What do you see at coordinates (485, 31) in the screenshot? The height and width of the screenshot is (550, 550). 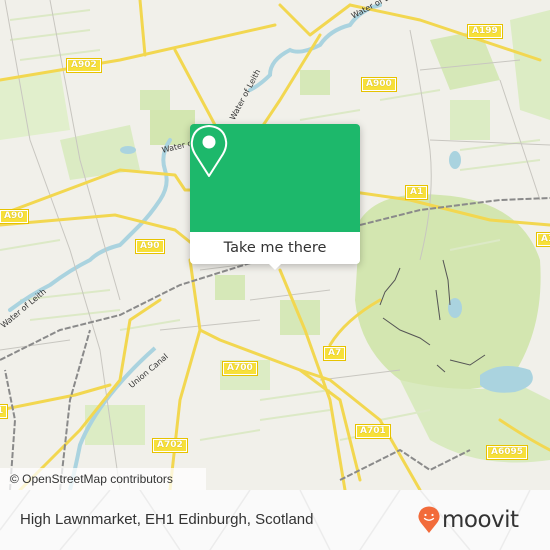 I see `road-label-a199: A199` at bounding box center [485, 31].